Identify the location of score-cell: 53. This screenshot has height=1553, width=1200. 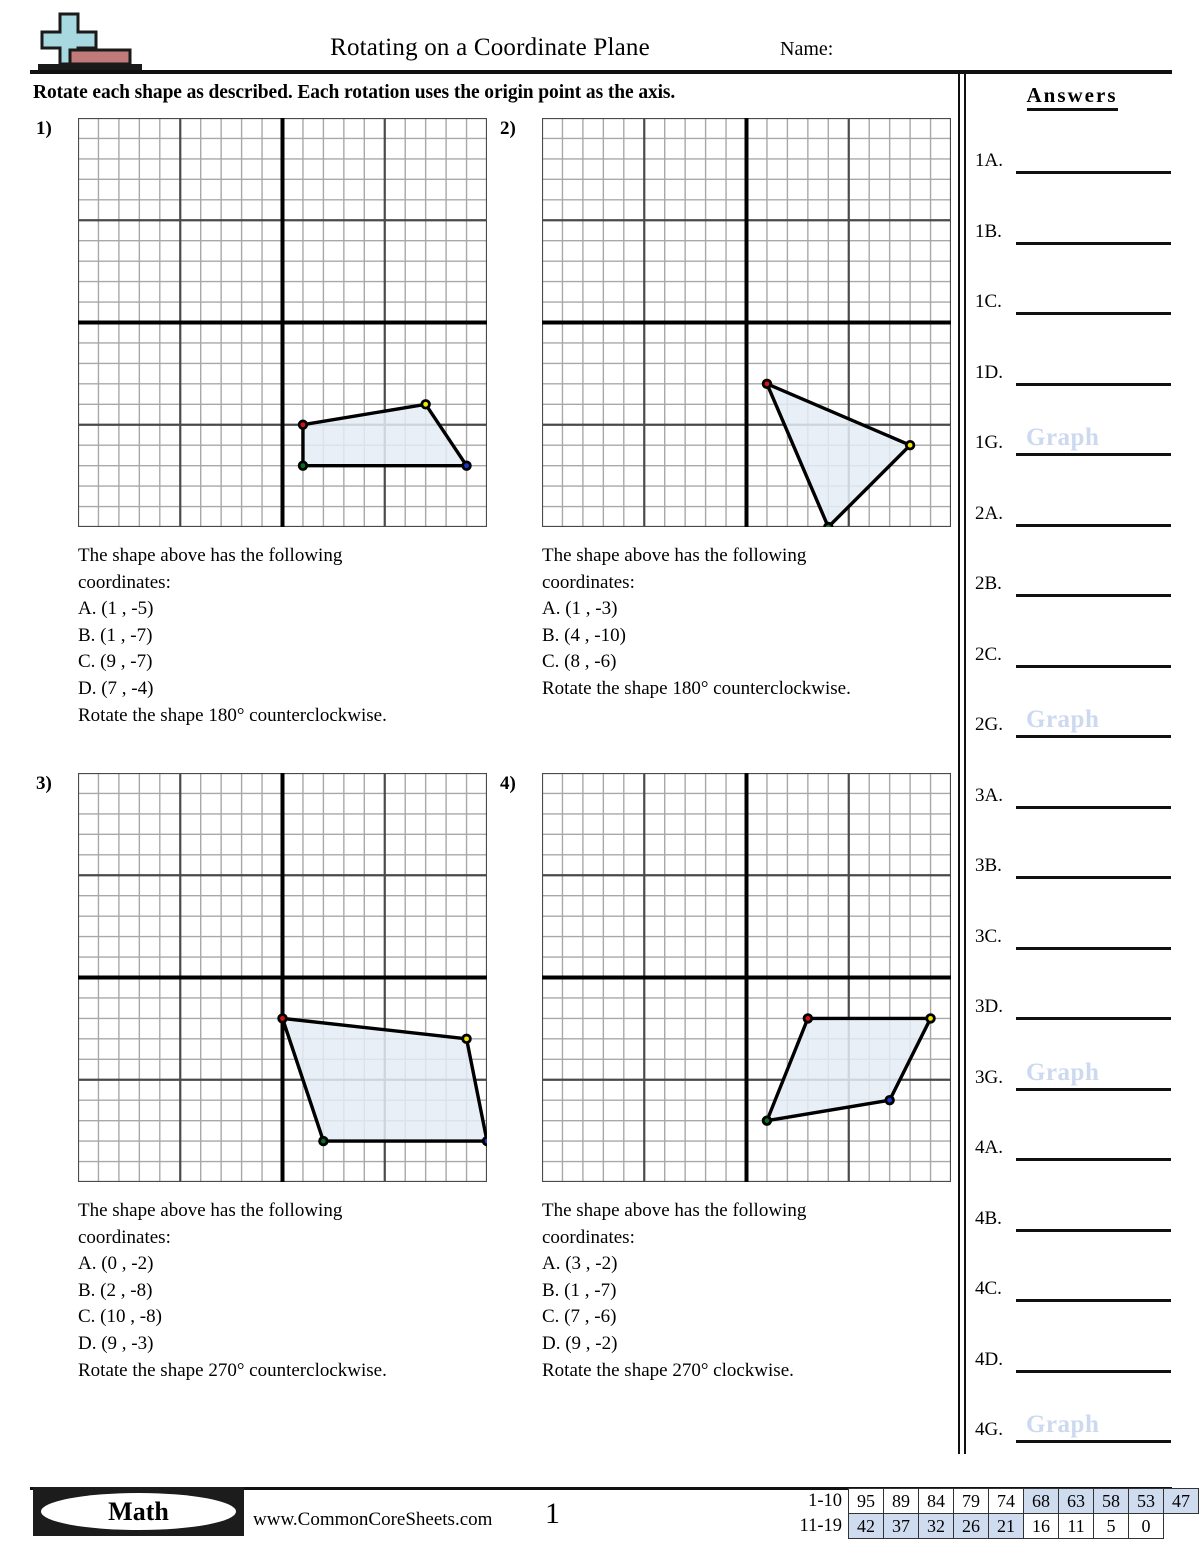
(1146, 1501).